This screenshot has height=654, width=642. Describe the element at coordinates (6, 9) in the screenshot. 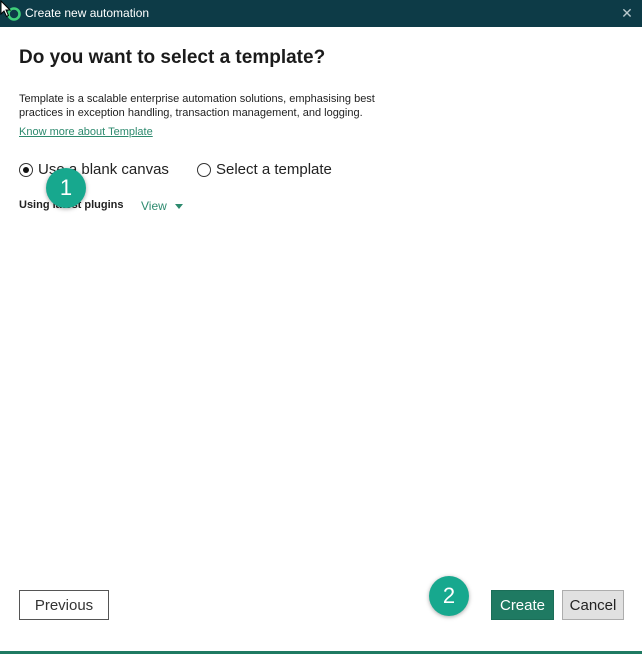

I see `mouse-cursor-icon` at that location.